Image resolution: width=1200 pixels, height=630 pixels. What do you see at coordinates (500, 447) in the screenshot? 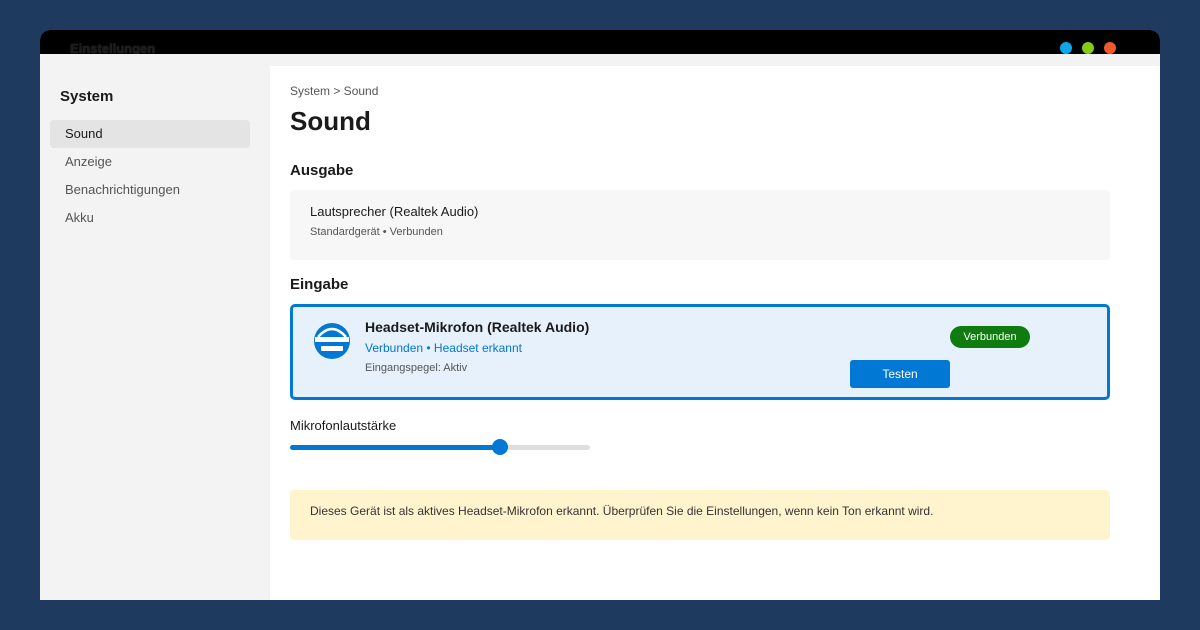
I see `mic-volume-thumb` at bounding box center [500, 447].